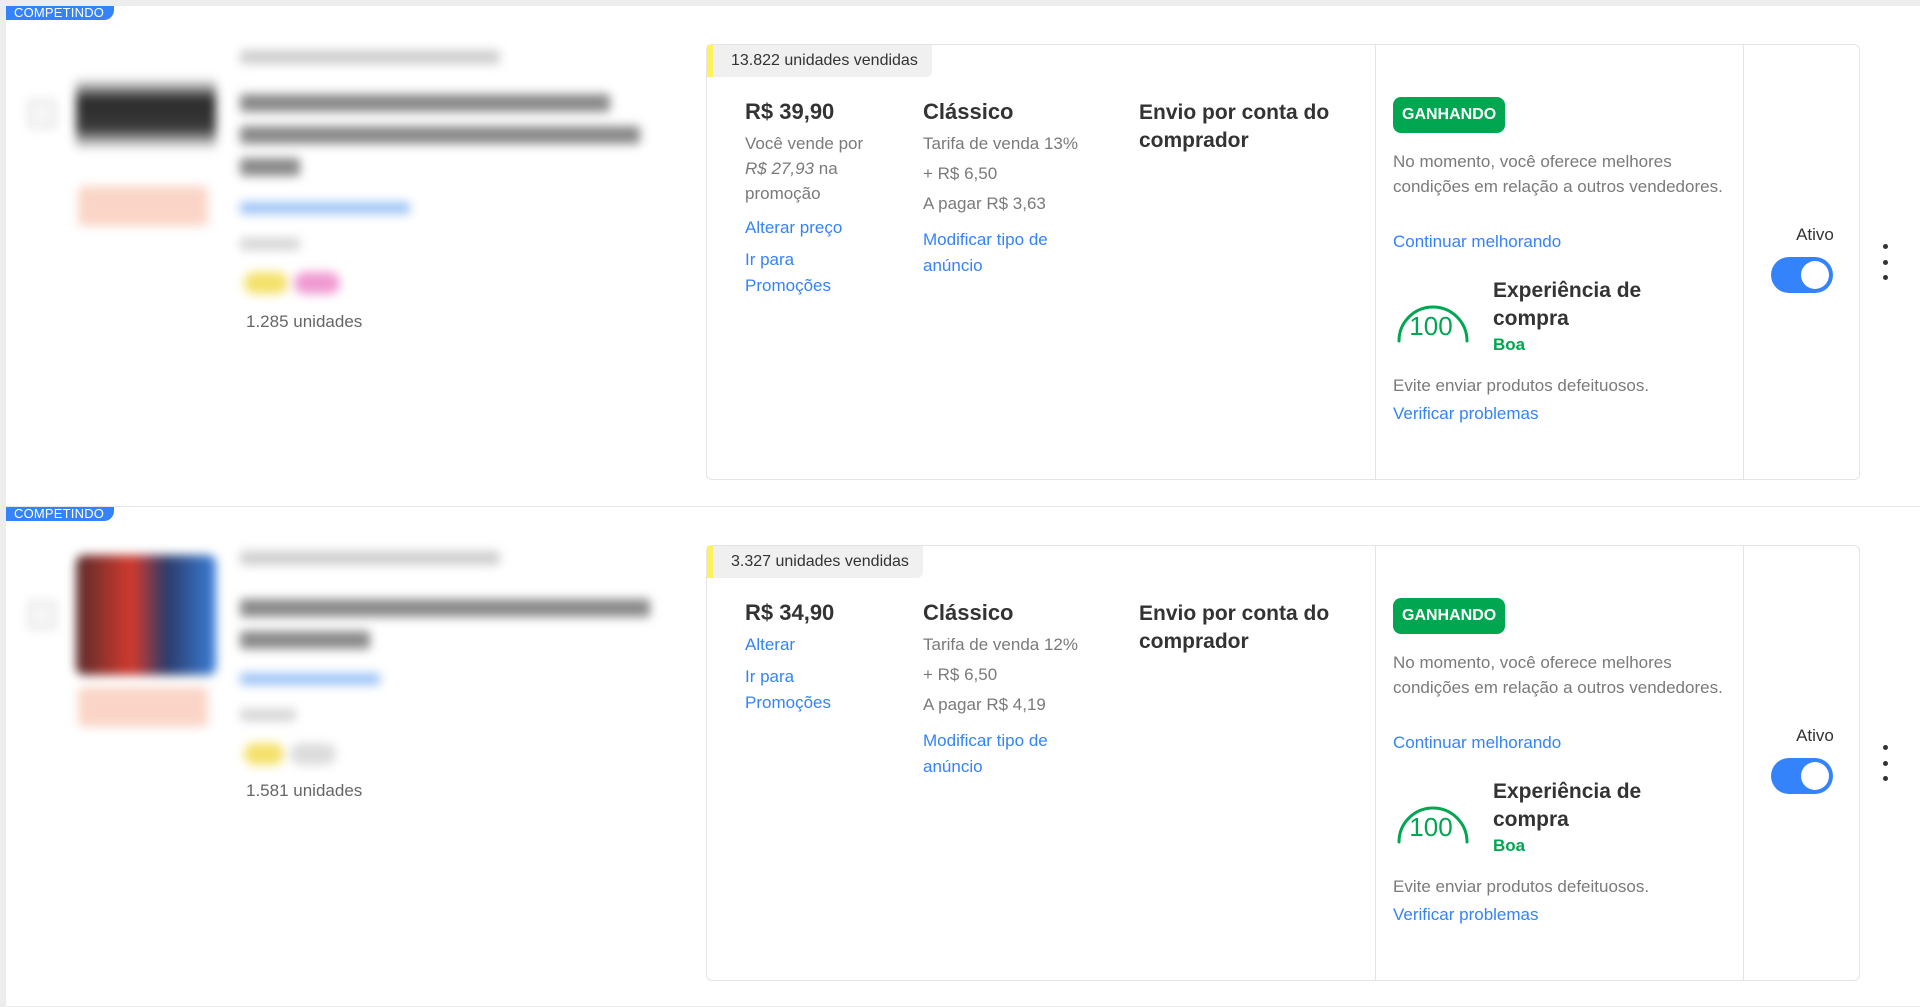 The width and height of the screenshot is (1920, 1007). I want to click on price-note-prefix: Você vende por, so click(804, 143).